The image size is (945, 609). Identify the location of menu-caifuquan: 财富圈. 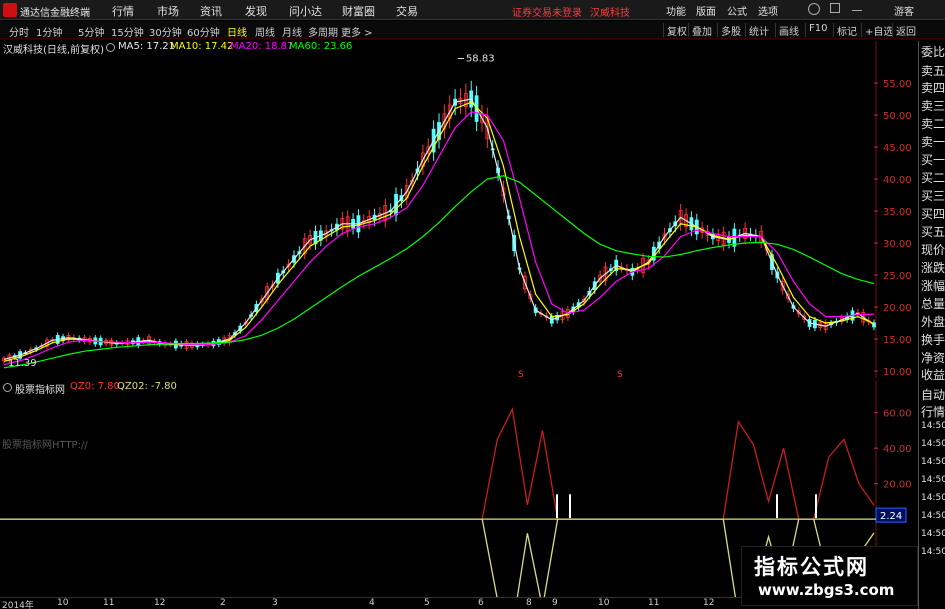
(358, 11).